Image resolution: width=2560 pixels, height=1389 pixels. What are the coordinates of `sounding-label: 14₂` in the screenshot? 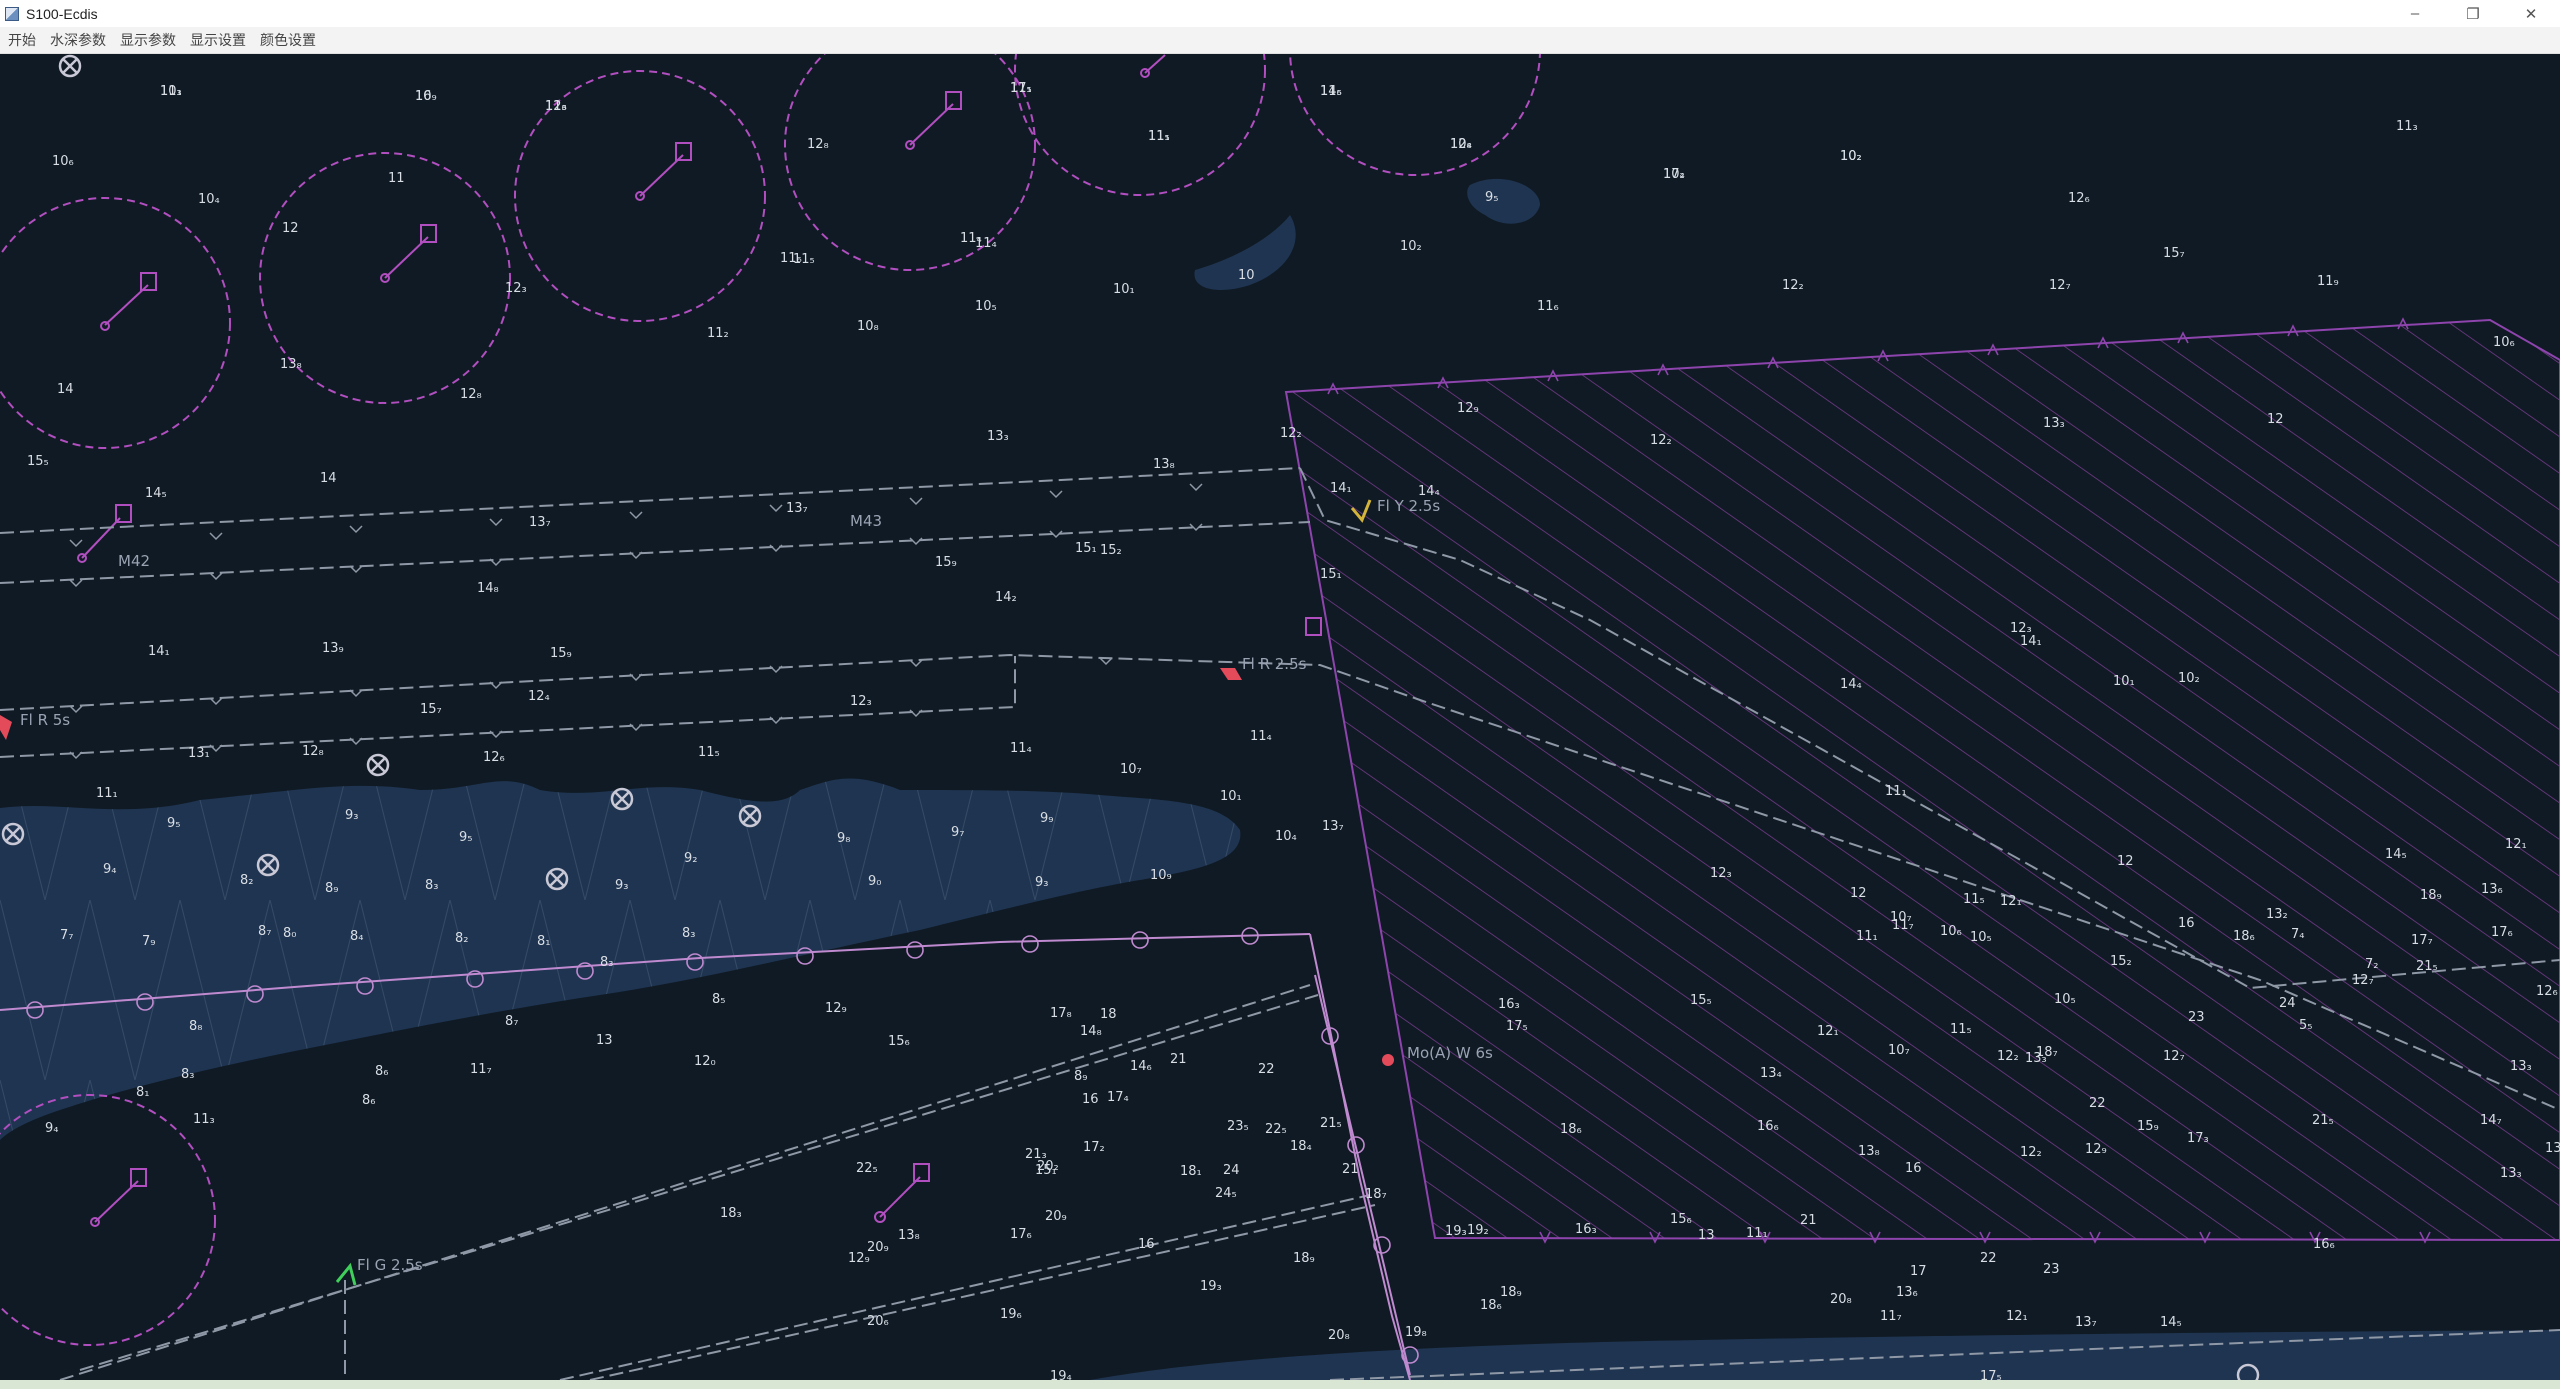 It's located at (1006, 597).